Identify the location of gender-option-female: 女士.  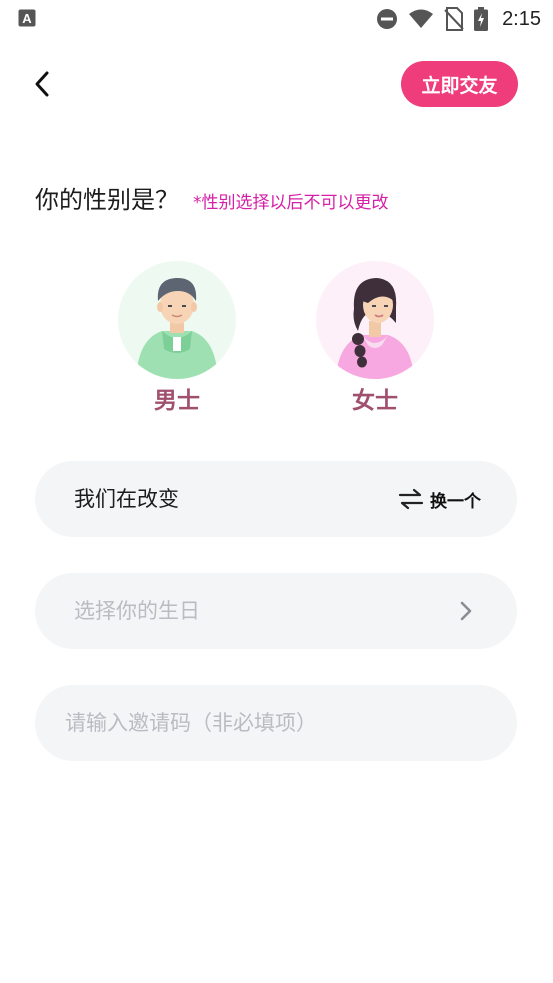
(375, 338).